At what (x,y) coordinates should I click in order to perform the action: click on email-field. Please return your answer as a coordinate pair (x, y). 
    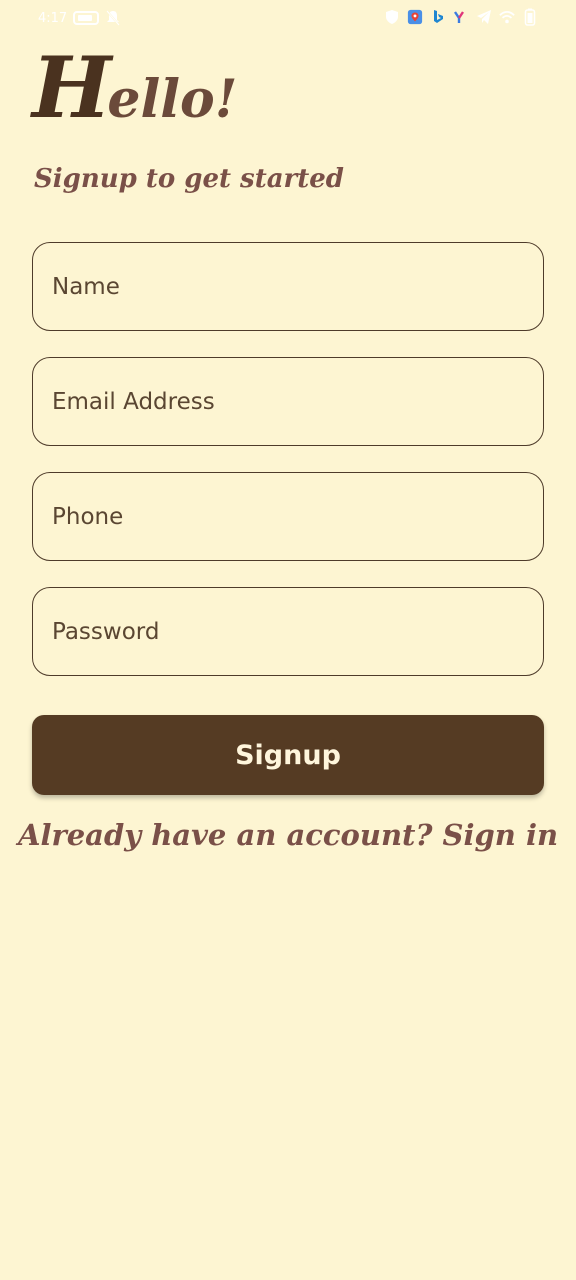
    Looking at the image, I should click on (288, 401).